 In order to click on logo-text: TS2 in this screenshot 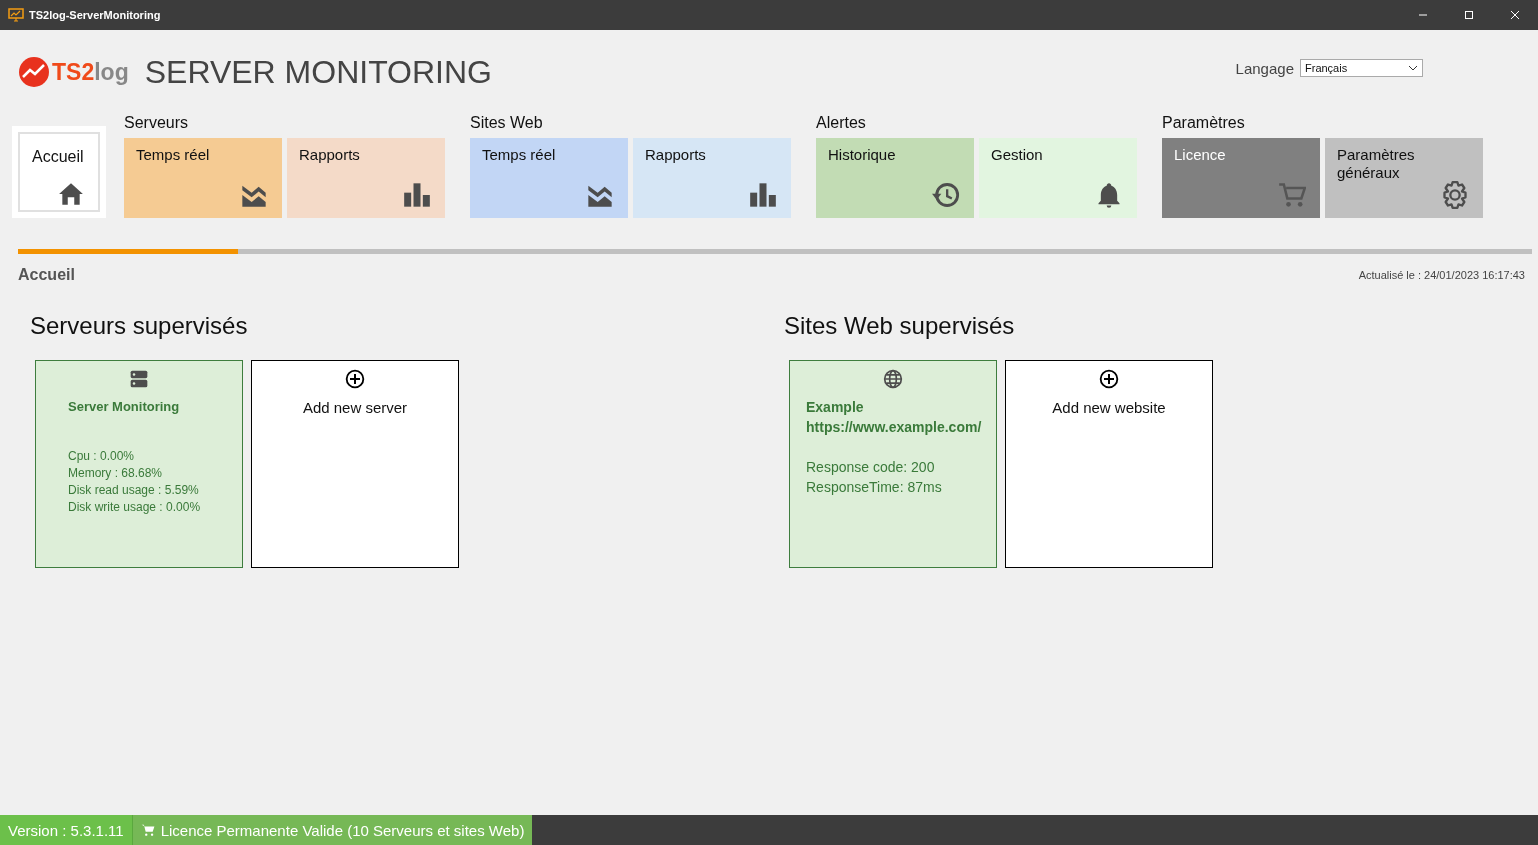, I will do `click(73, 72)`.